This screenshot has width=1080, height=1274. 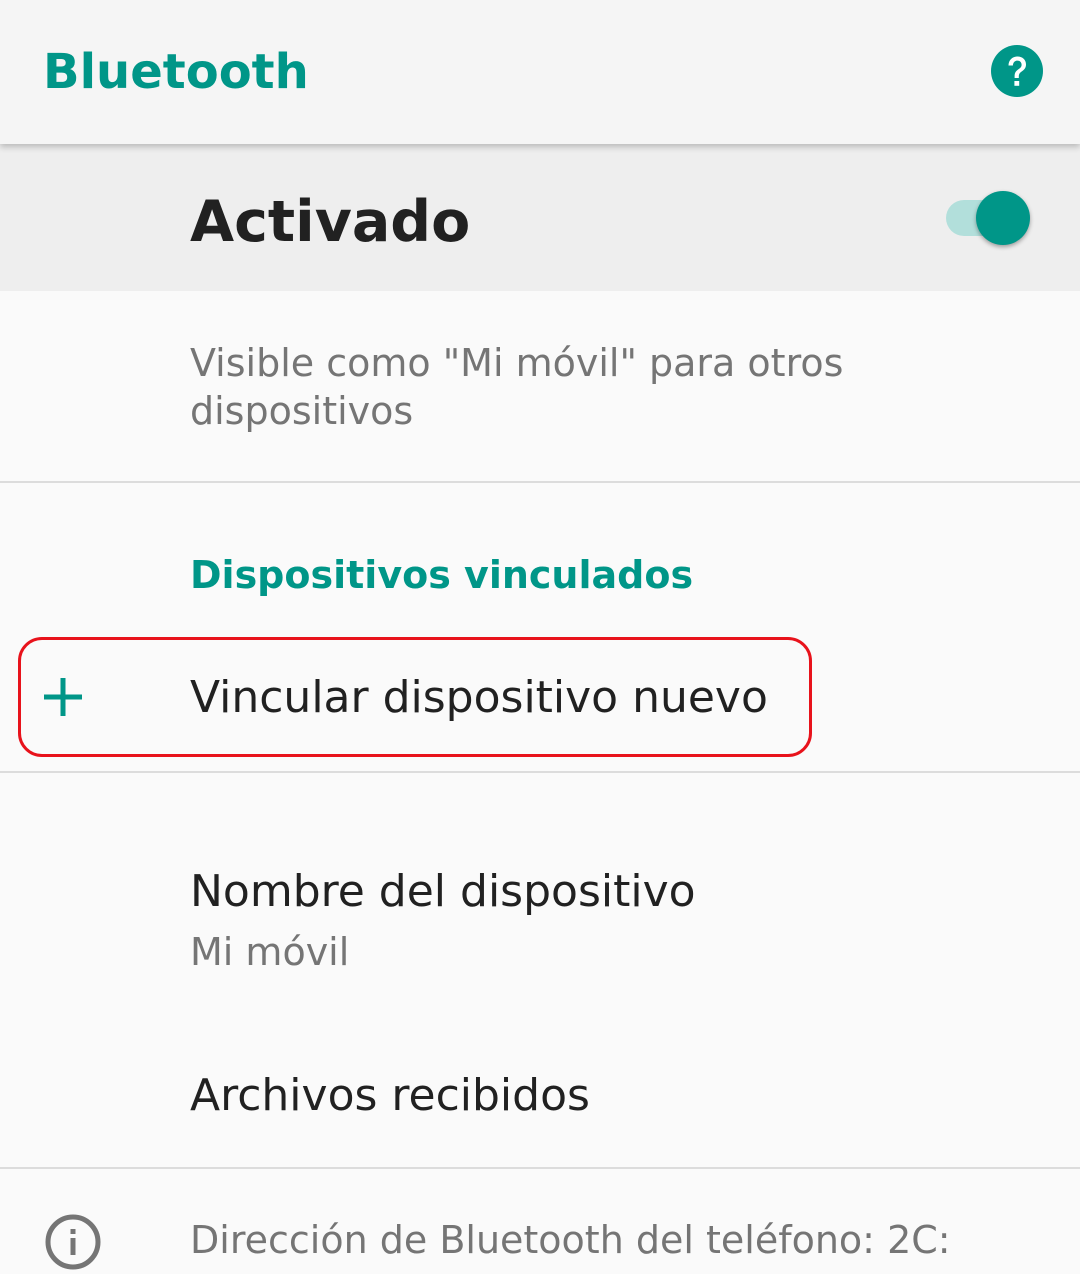 I want to click on received-files-title: Archivos recibidos, so click(x=390, y=1095).